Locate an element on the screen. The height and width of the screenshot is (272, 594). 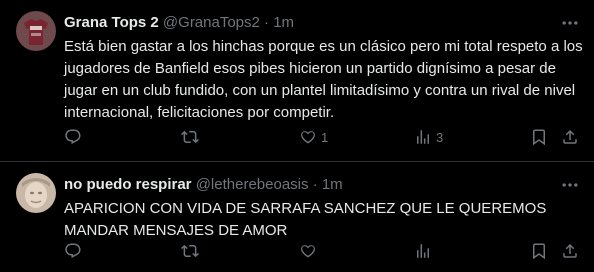
like-count: 1 is located at coordinates (325, 137).